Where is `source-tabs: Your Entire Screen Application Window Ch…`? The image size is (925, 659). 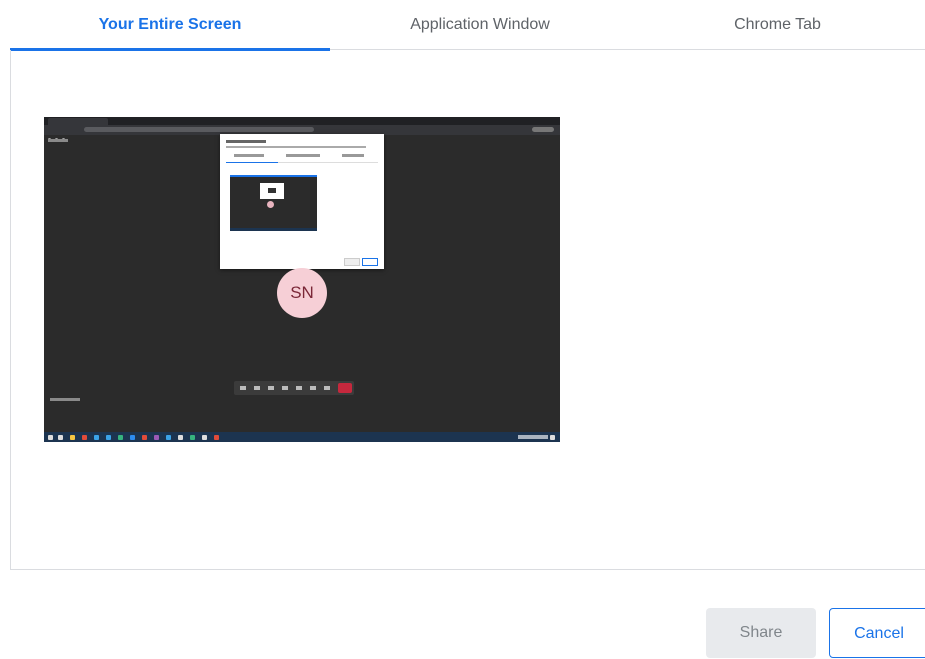 source-tabs: Your Entire Screen Application Window Ch… is located at coordinates (467, 25).